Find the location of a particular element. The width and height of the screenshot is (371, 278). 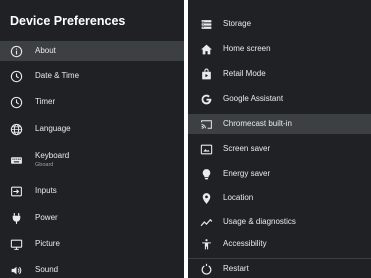

menu-item-label: Screen saver is located at coordinates (247, 148).